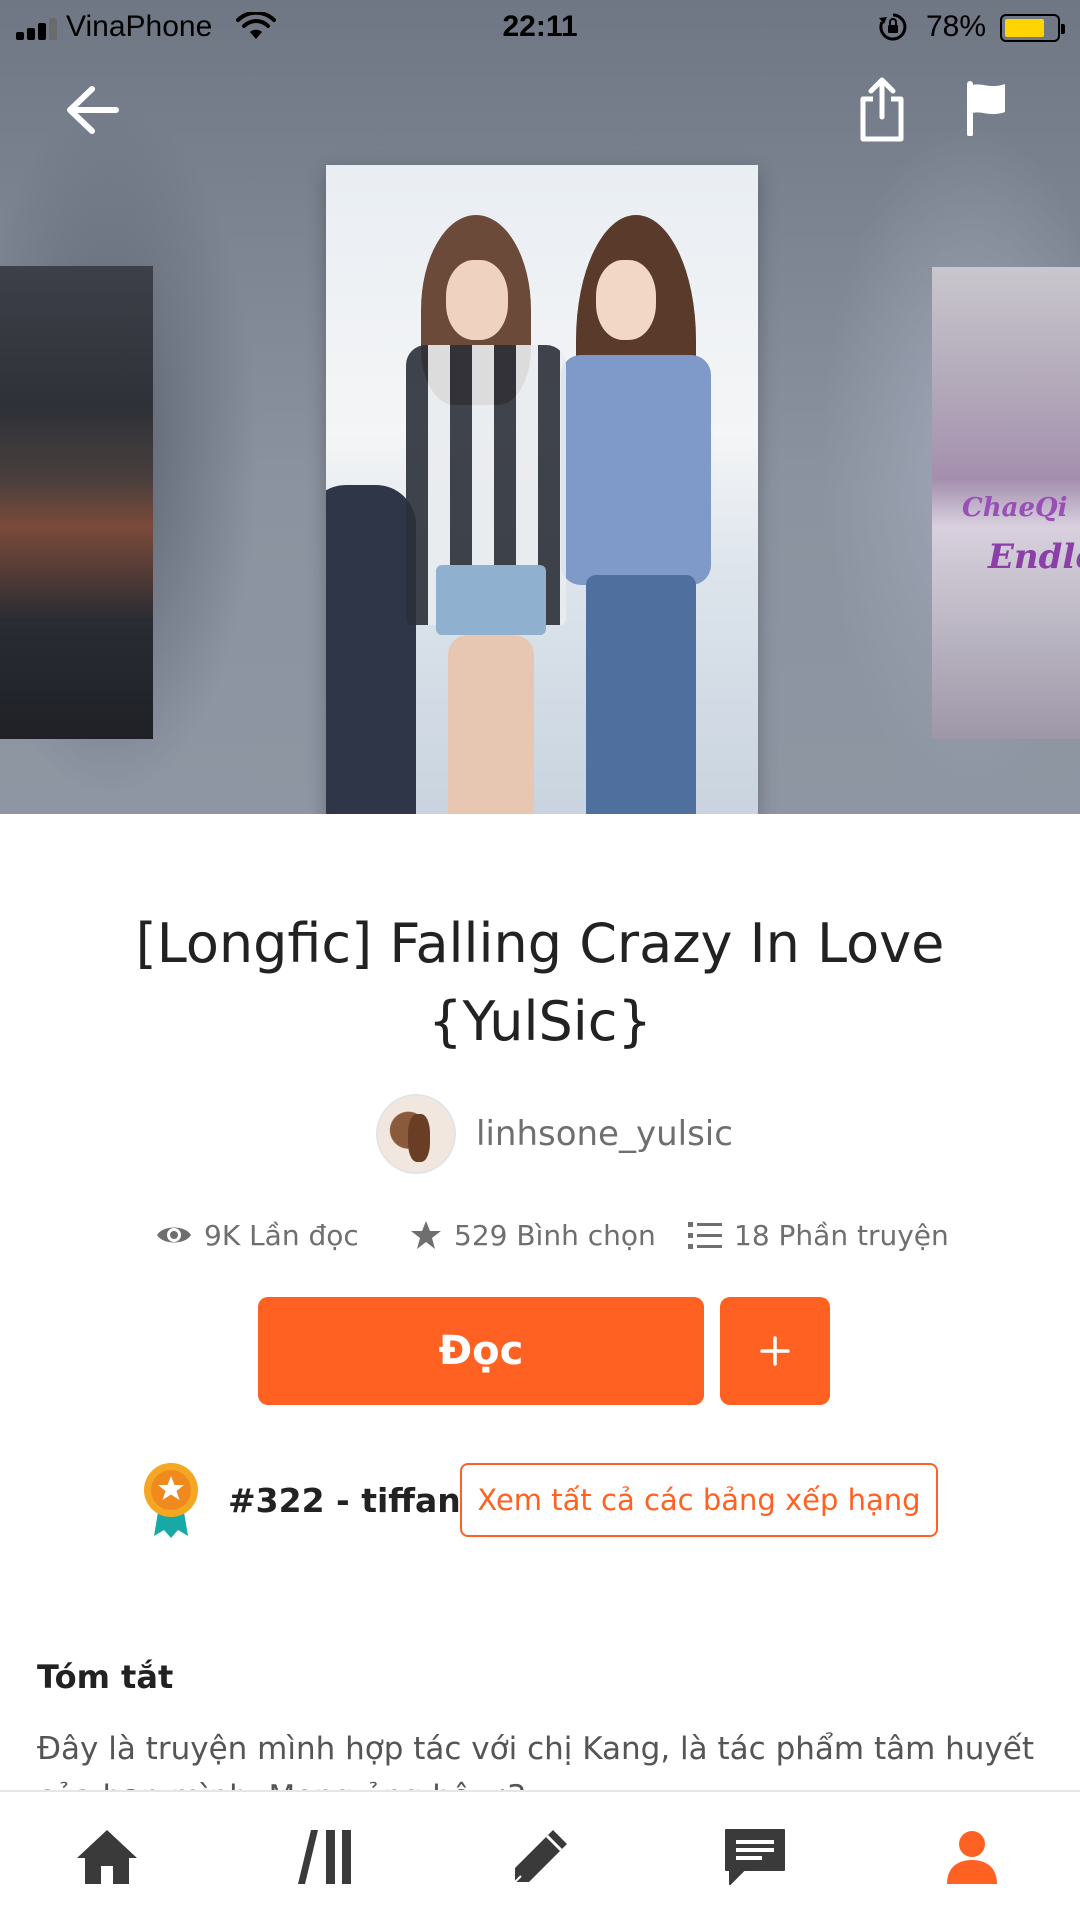 The height and width of the screenshot is (1920, 1080). I want to click on author-avatar, so click(416, 1134).